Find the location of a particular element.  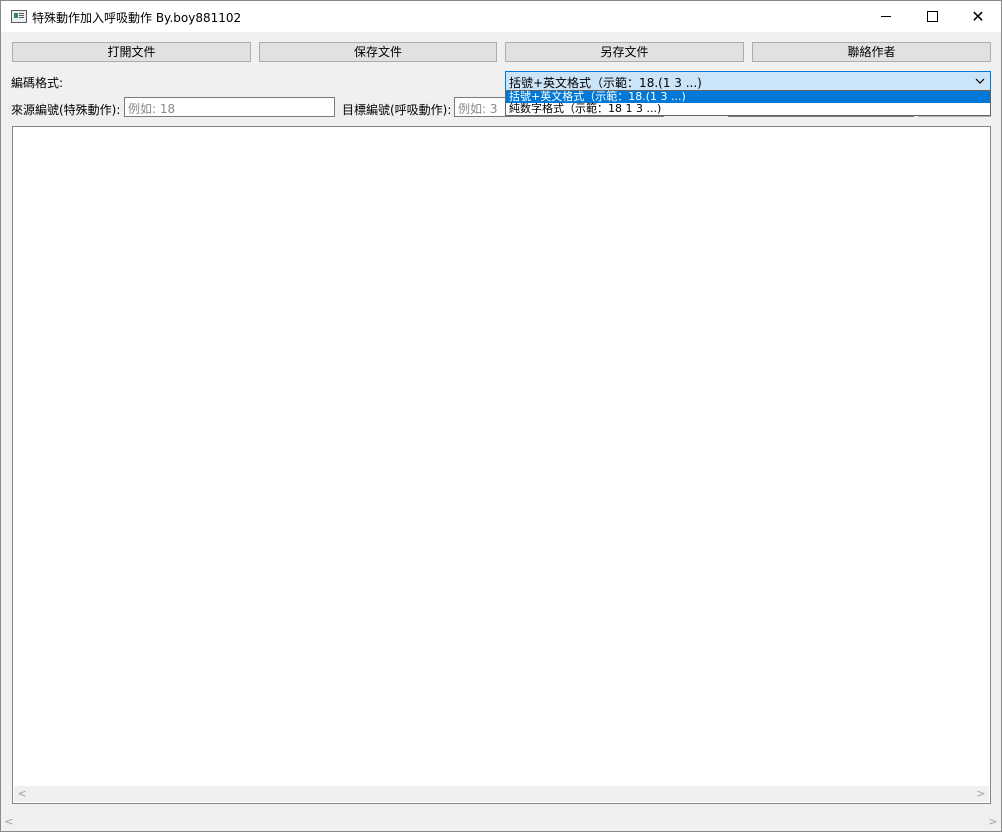

close-icon: ✕ is located at coordinates (978, 16).